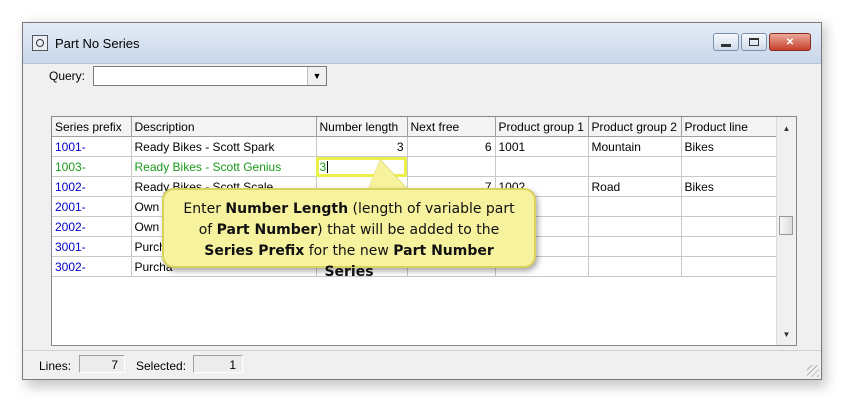  What do you see at coordinates (388, 175) in the screenshot?
I see `callout-pointer` at bounding box center [388, 175].